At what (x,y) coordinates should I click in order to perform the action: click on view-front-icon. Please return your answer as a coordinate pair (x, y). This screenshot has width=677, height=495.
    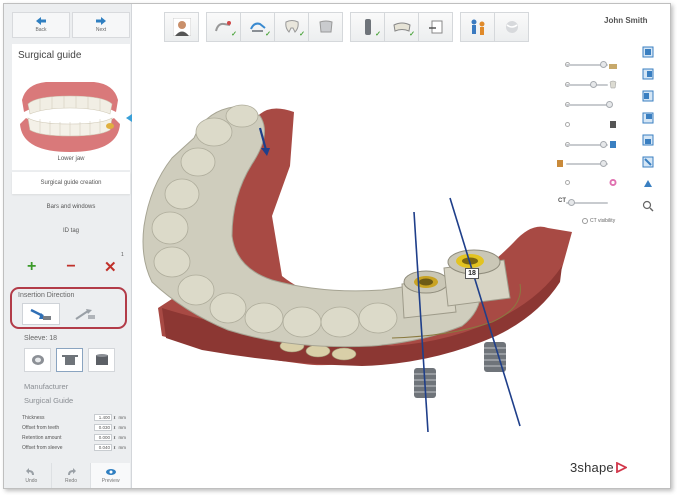
    Looking at the image, I should click on (648, 52).